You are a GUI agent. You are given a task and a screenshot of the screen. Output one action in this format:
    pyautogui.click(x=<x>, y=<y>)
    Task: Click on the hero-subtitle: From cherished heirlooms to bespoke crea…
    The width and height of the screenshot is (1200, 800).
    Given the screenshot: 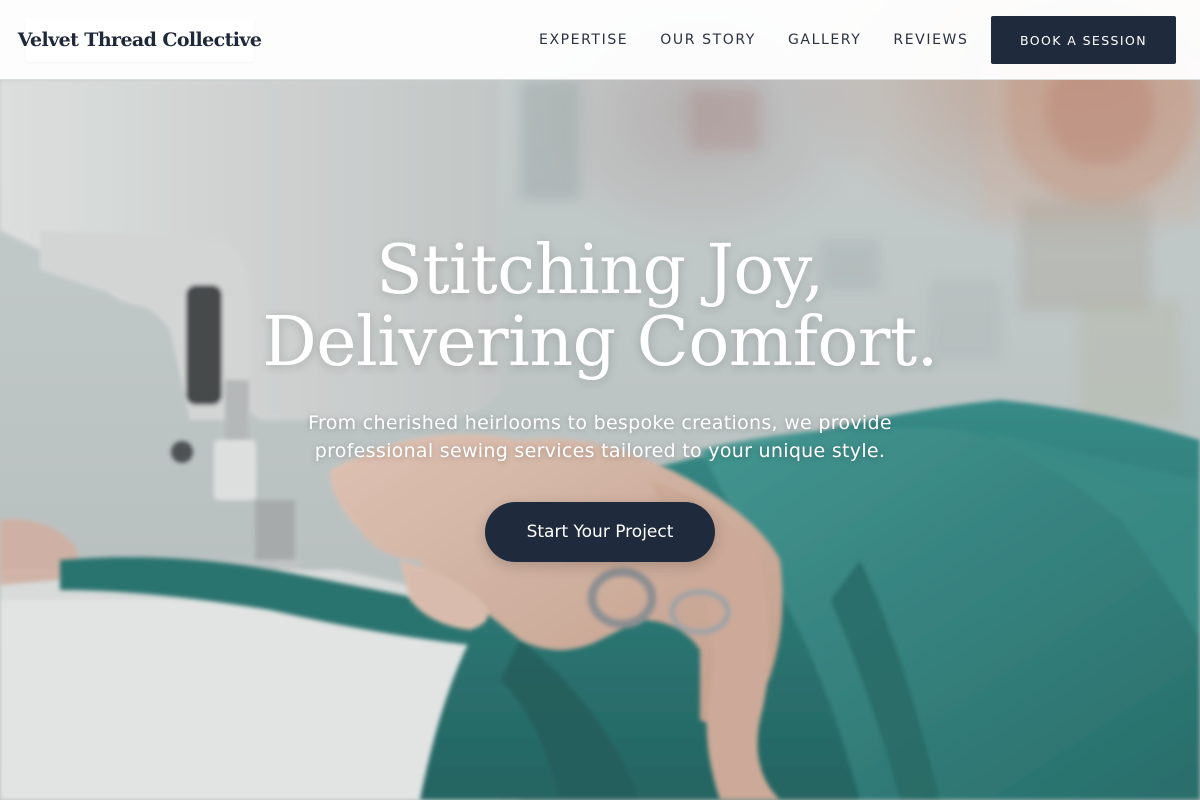 What is the action you would take?
    pyautogui.click(x=600, y=437)
    